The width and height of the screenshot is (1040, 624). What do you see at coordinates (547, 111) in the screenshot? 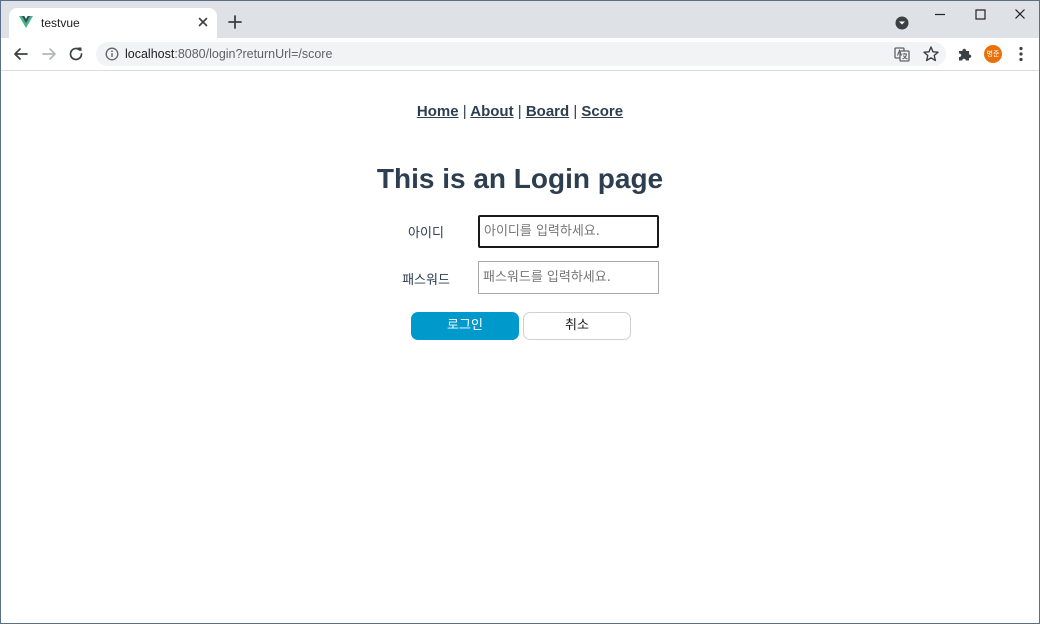
I see `nav-link-board: Board` at bounding box center [547, 111].